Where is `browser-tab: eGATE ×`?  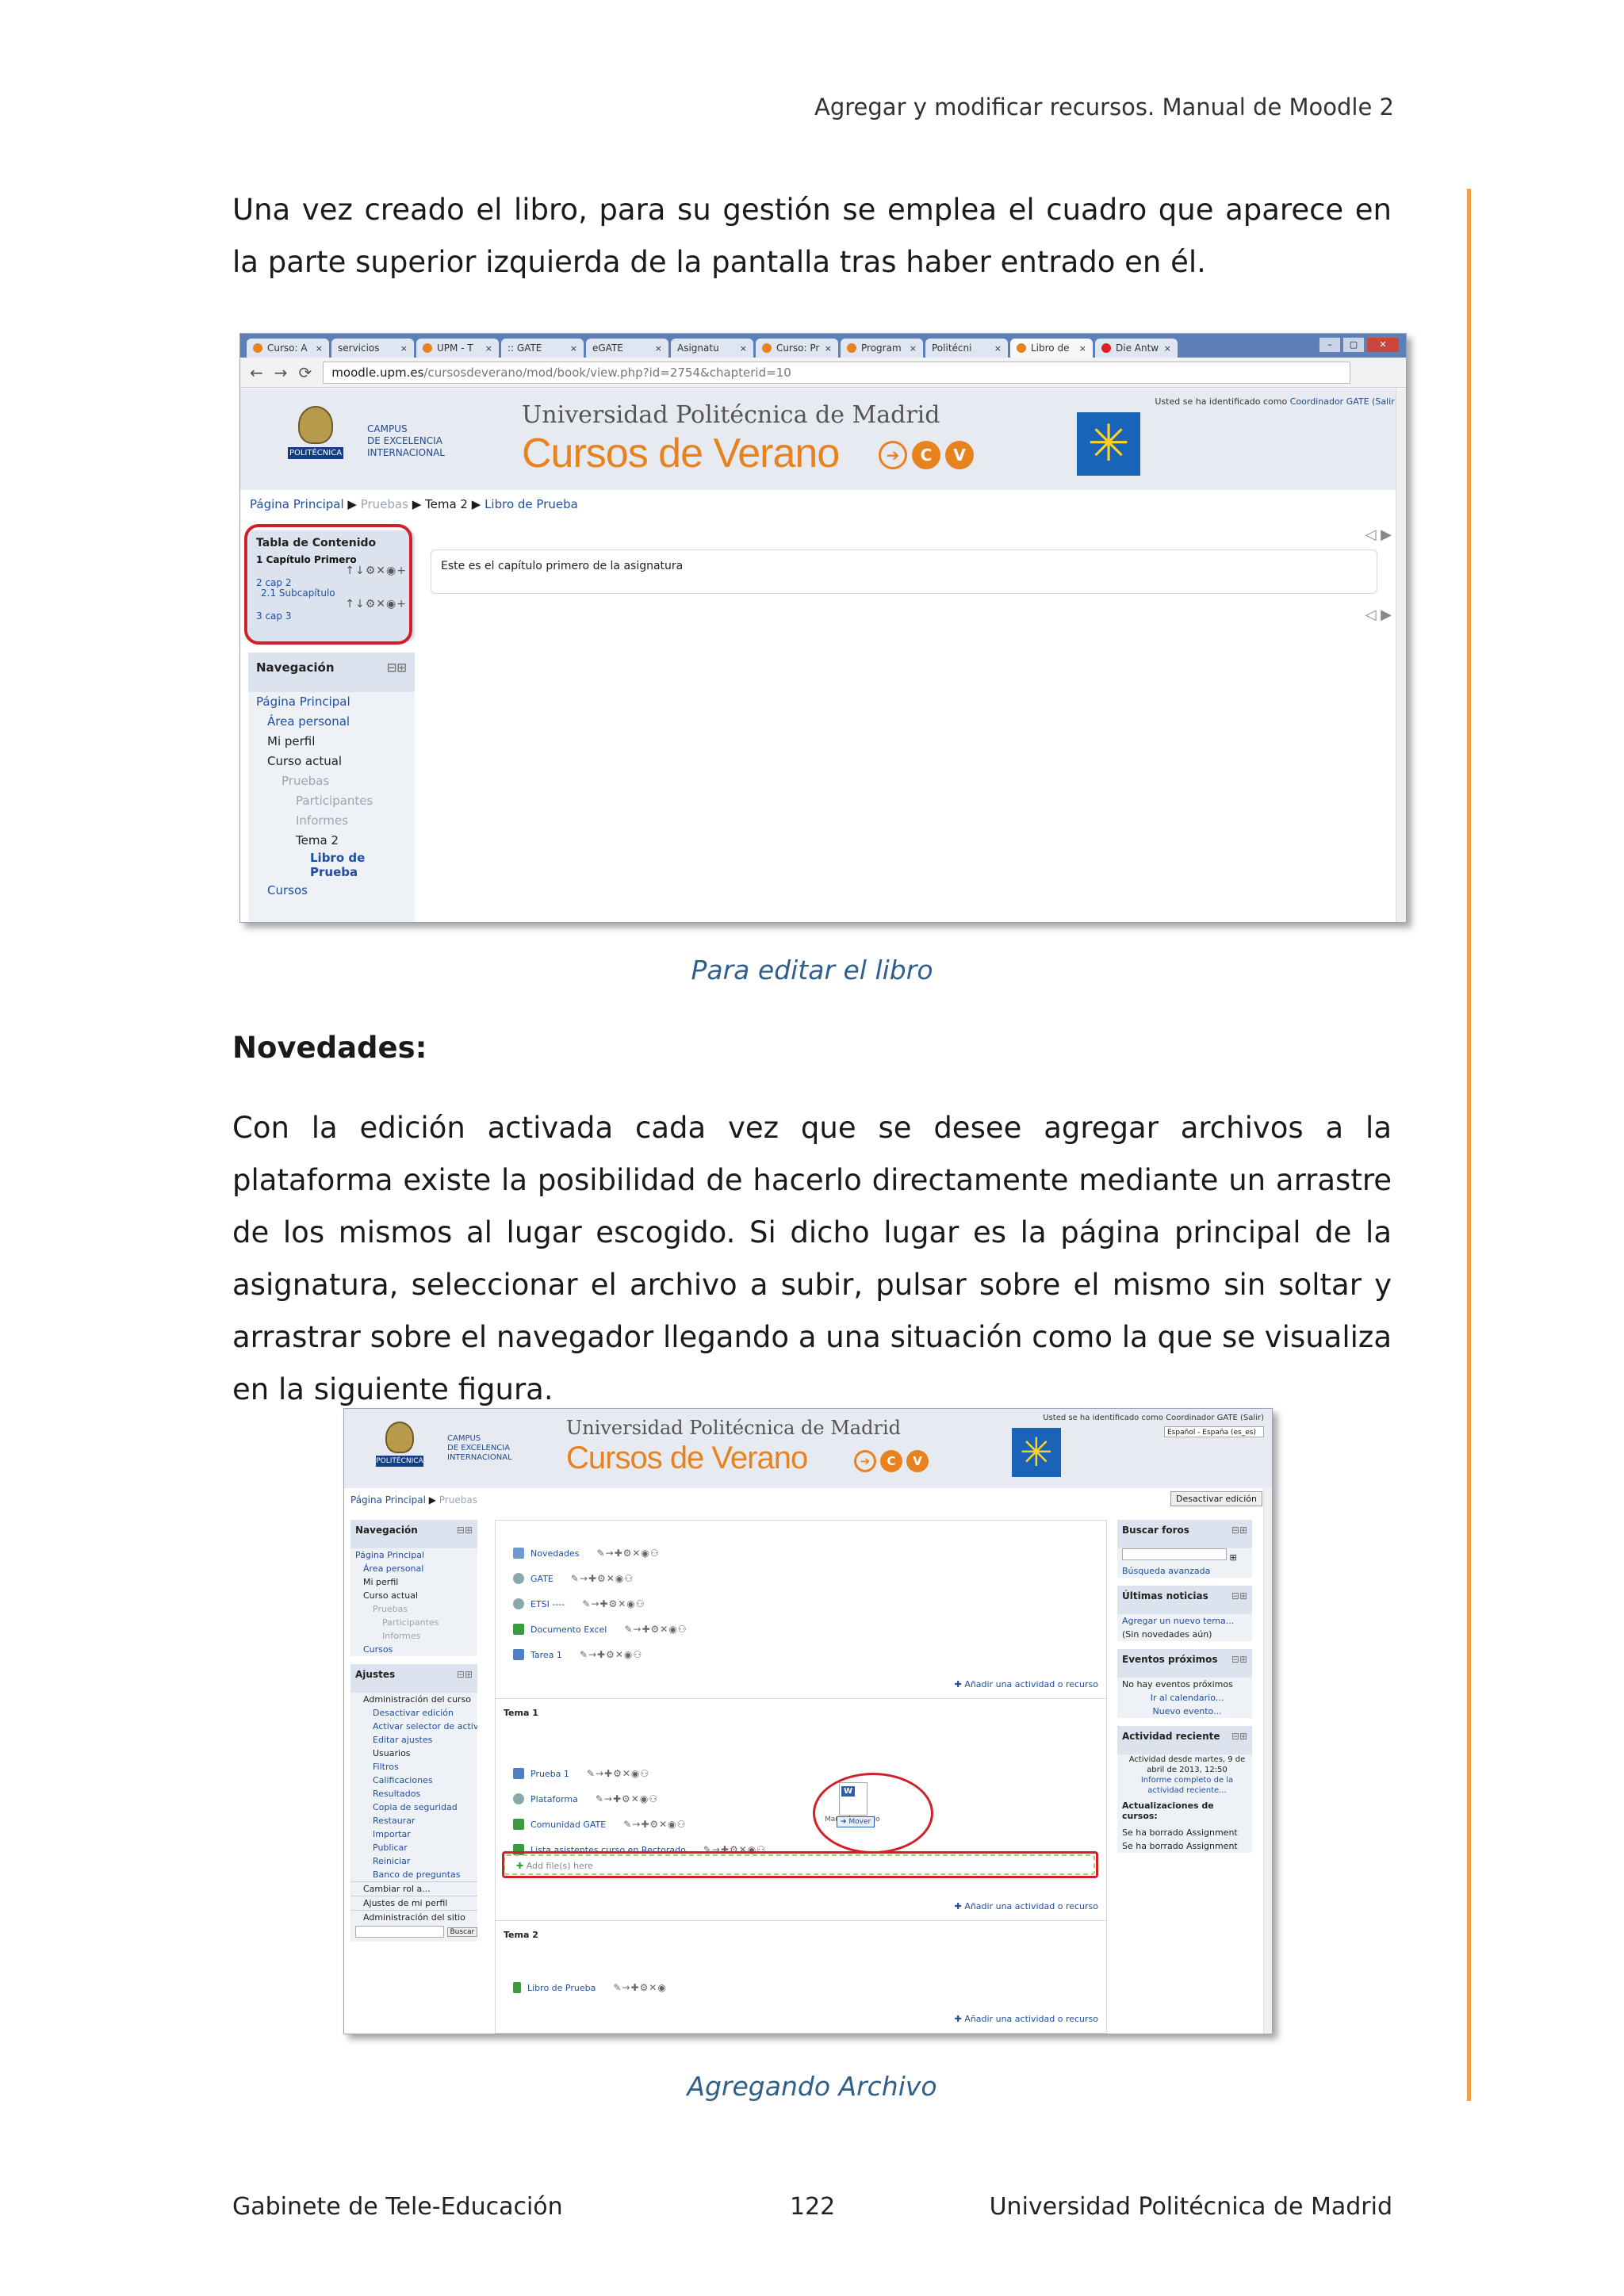 browser-tab: eGATE × is located at coordinates (627, 349).